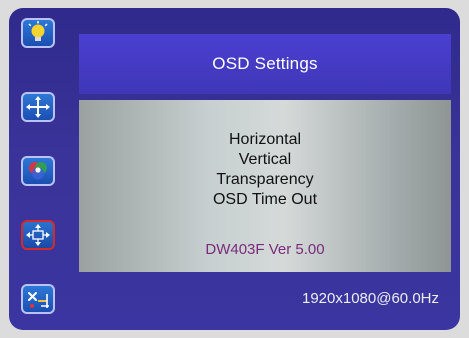  I want to click on position-icon, so click(38, 107).